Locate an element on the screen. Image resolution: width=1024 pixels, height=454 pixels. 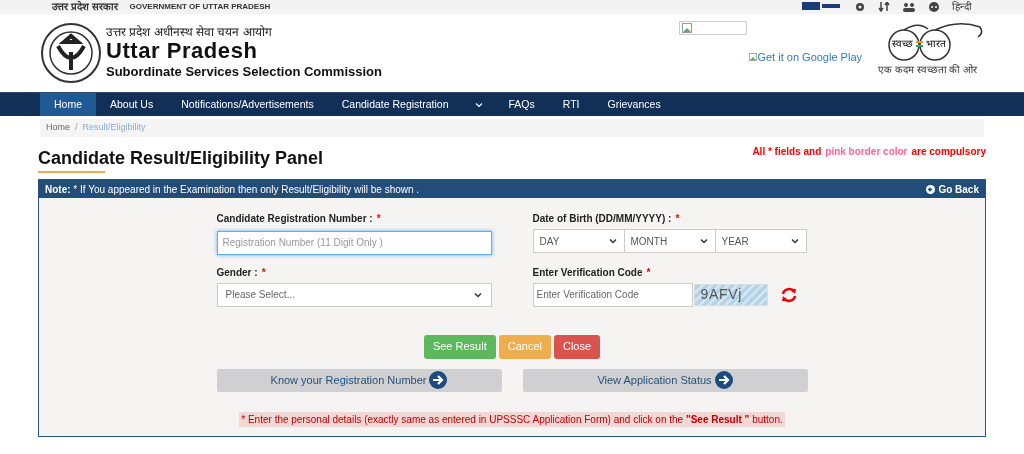
users-icon is located at coordinates (909, 7).